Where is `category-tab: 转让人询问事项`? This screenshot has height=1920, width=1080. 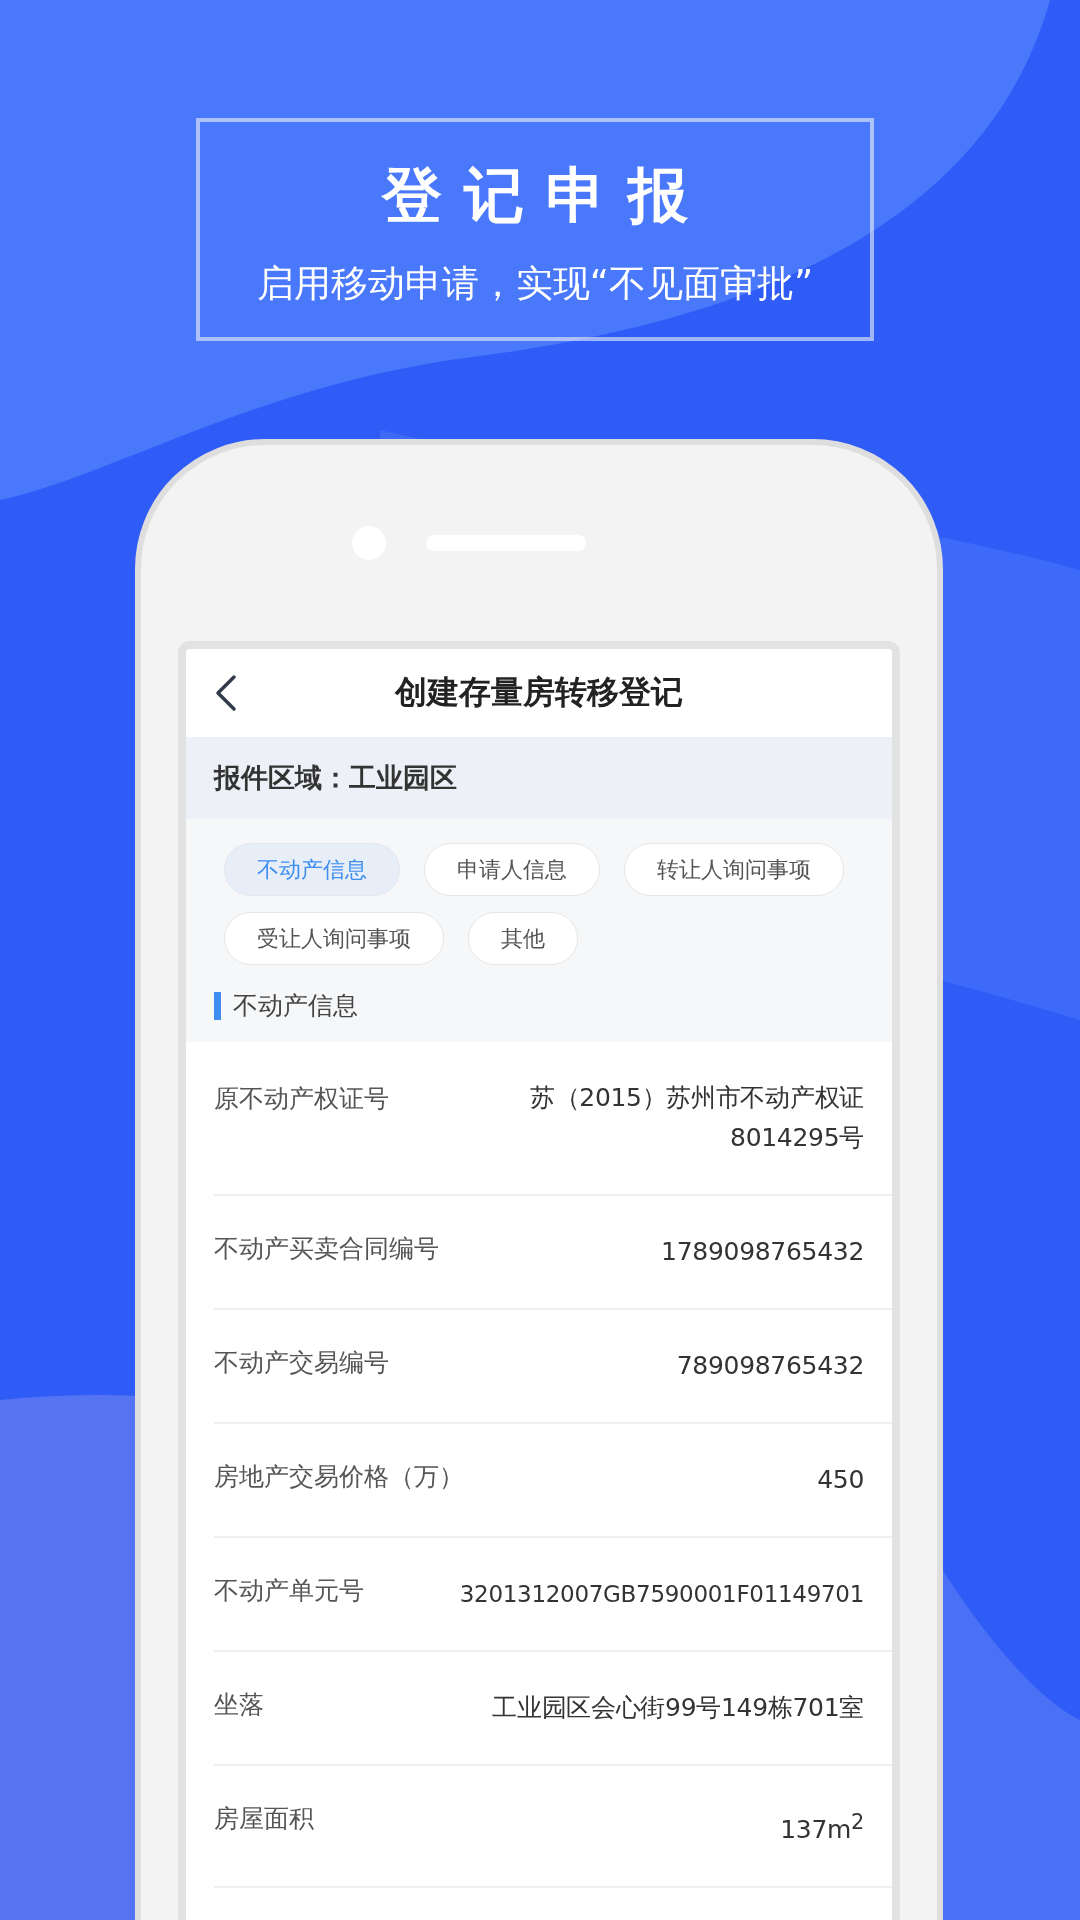 category-tab: 转让人询问事项 is located at coordinates (734, 869).